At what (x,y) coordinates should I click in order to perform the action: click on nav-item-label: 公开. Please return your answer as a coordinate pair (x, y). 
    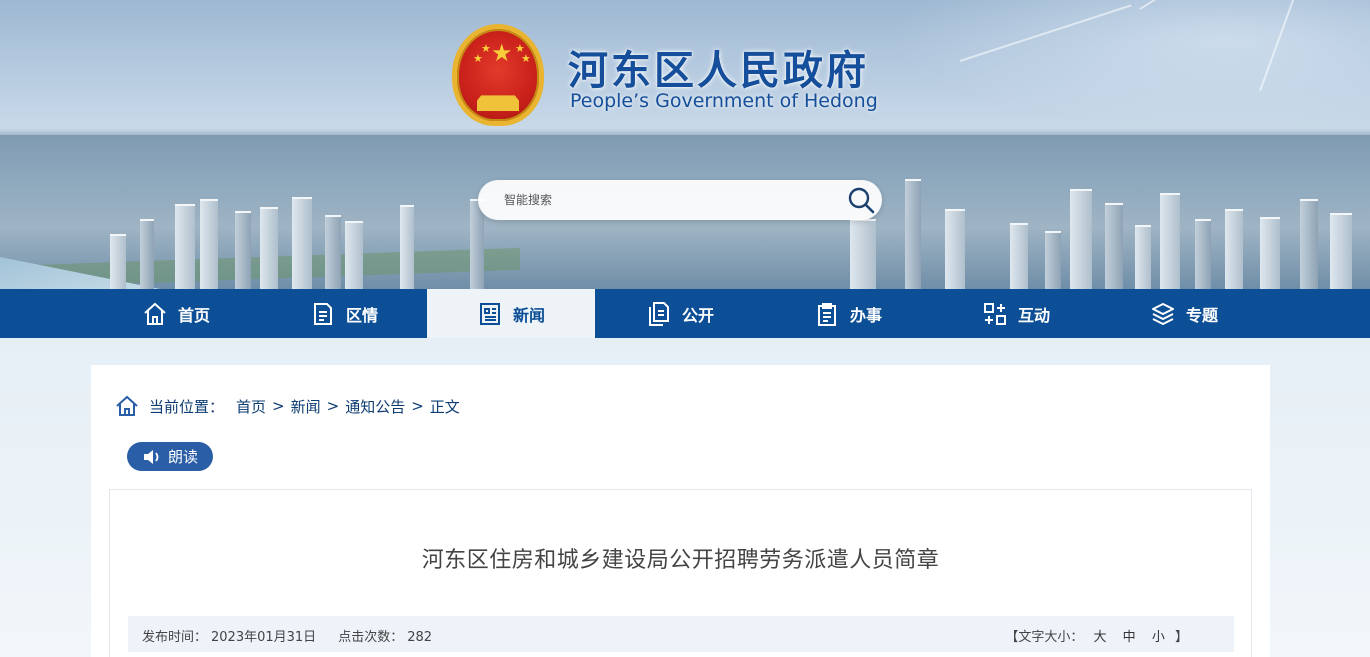
    Looking at the image, I should click on (697, 315).